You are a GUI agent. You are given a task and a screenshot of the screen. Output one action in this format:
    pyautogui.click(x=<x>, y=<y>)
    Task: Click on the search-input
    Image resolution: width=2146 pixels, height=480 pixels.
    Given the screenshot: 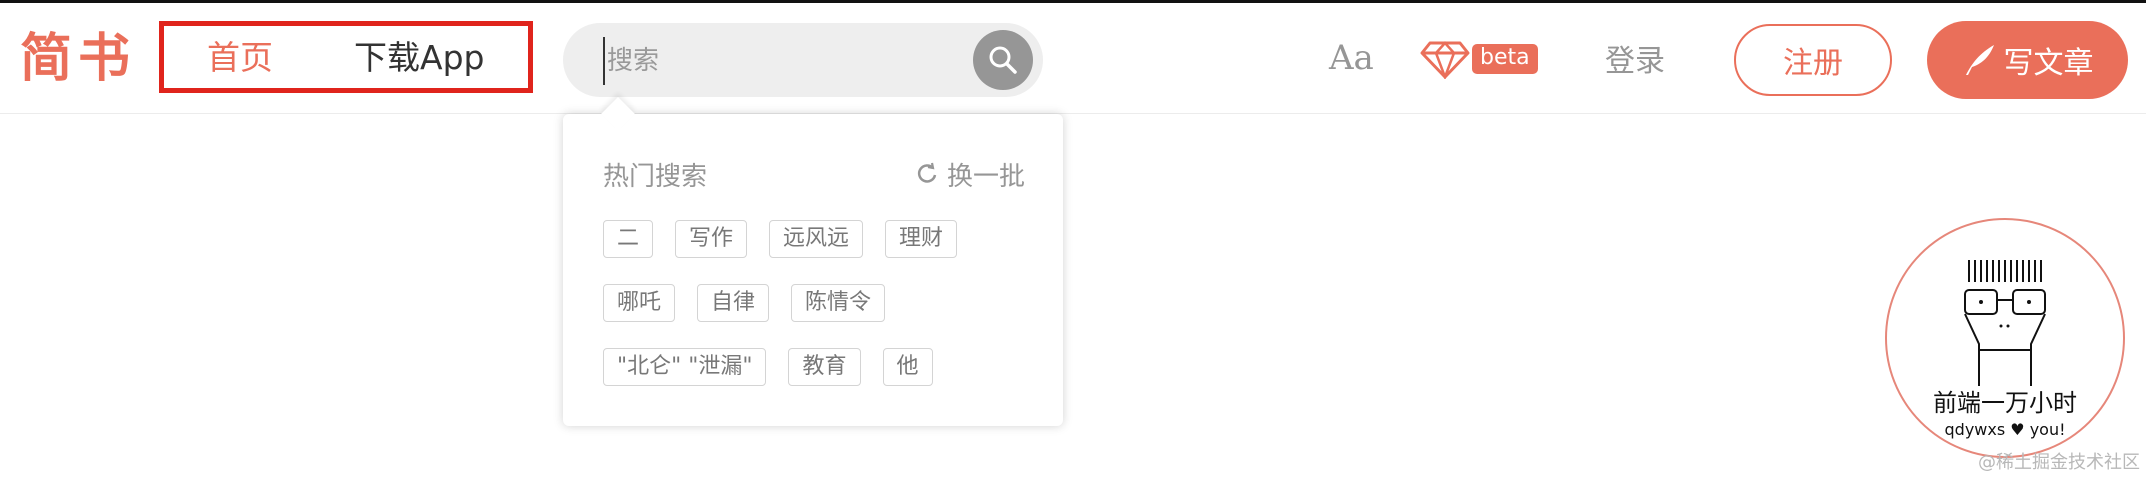 What is the action you would take?
    pyautogui.click(x=776, y=61)
    